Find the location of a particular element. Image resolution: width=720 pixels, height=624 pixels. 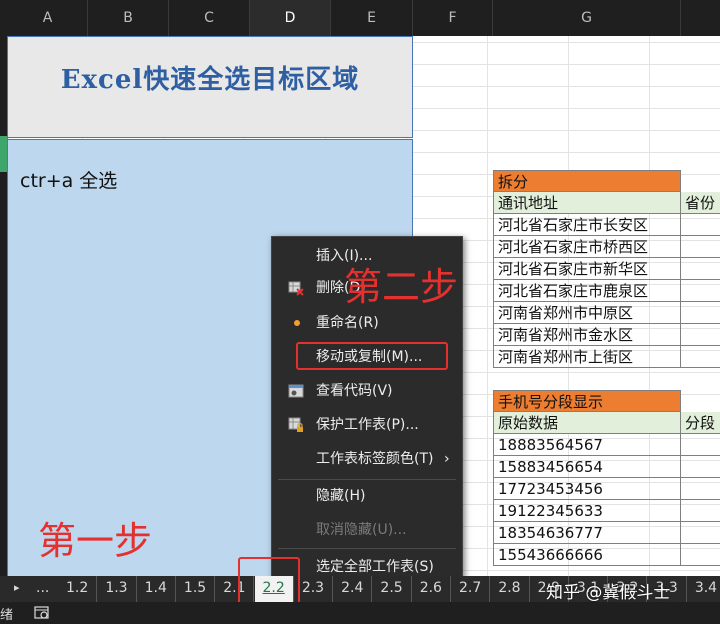

macro-record-icon is located at coordinates (42, 613).